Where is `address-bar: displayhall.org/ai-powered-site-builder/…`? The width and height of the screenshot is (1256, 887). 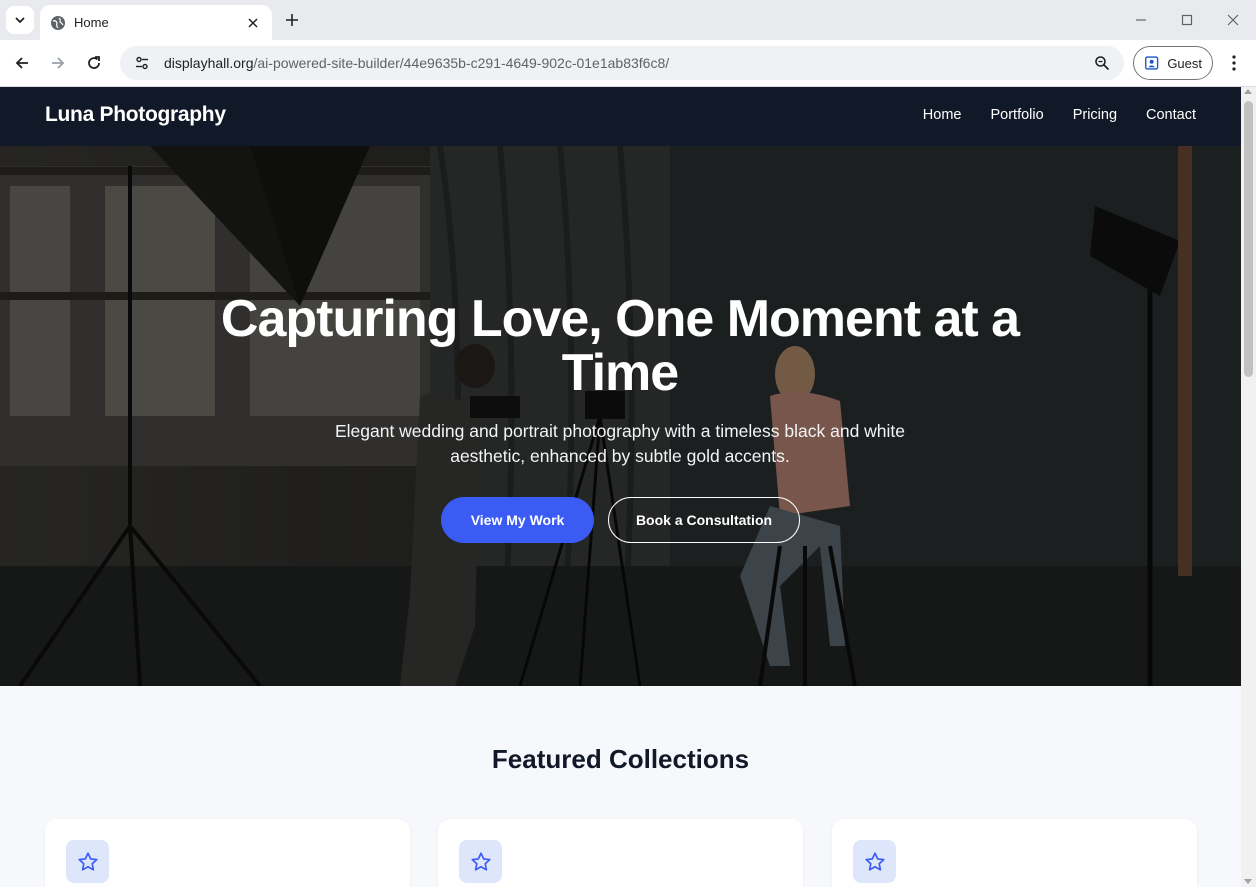
address-bar: displayhall.org/ai-powered-site-builder/… is located at coordinates (622, 63).